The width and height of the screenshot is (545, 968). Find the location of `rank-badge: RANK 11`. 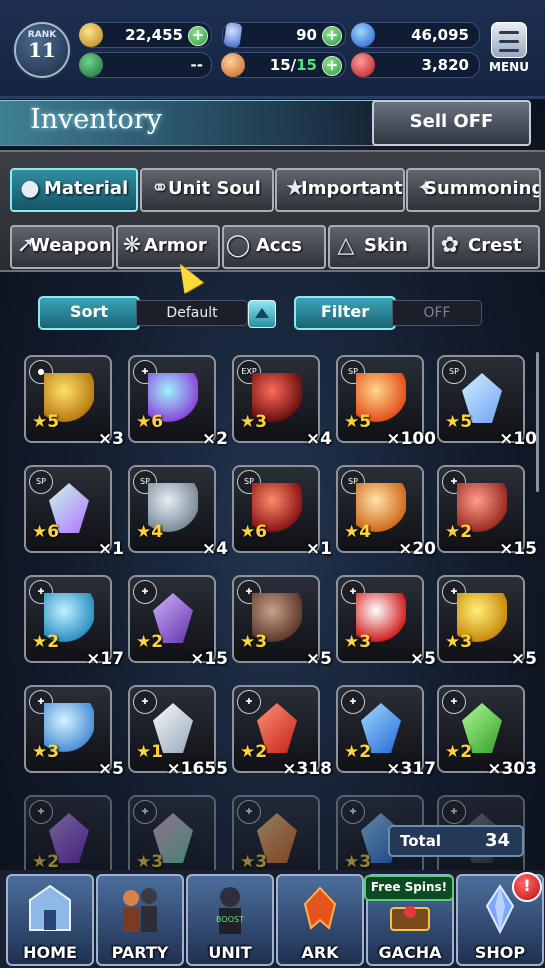

rank-badge: RANK 11 is located at coordinates (42, 50).